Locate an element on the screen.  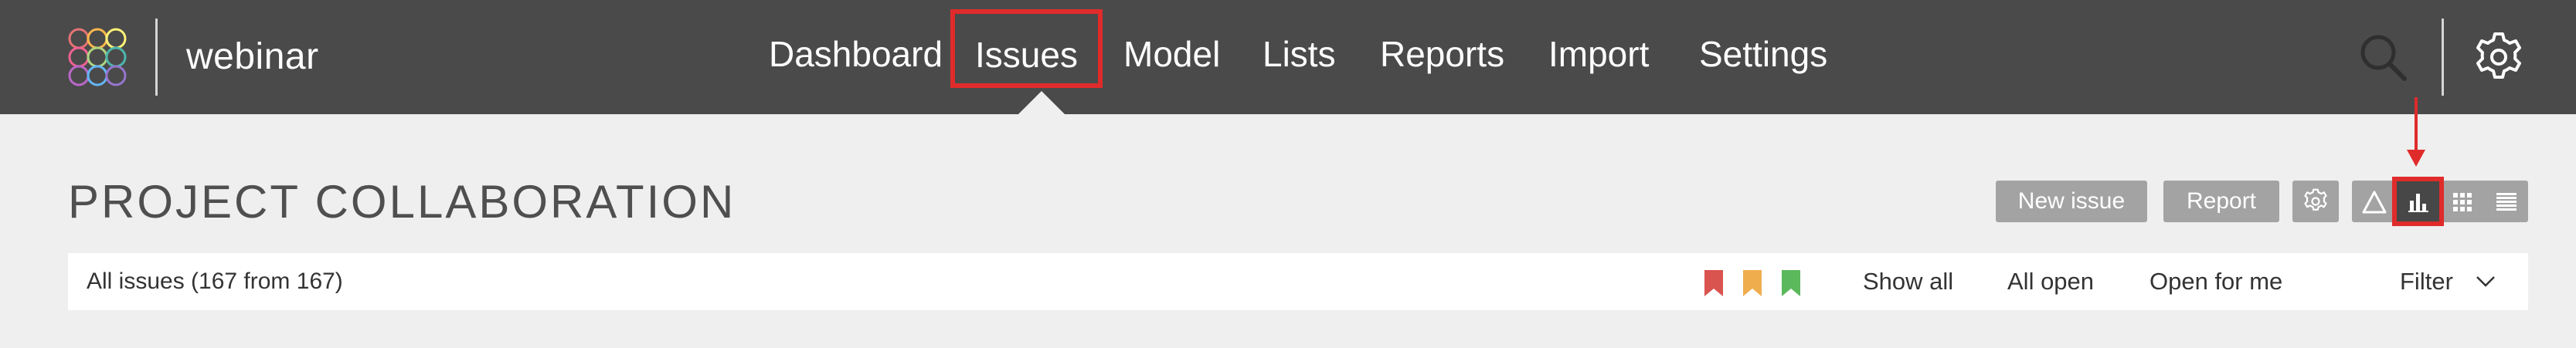
header-divider is located at coordinates (2443, 57).